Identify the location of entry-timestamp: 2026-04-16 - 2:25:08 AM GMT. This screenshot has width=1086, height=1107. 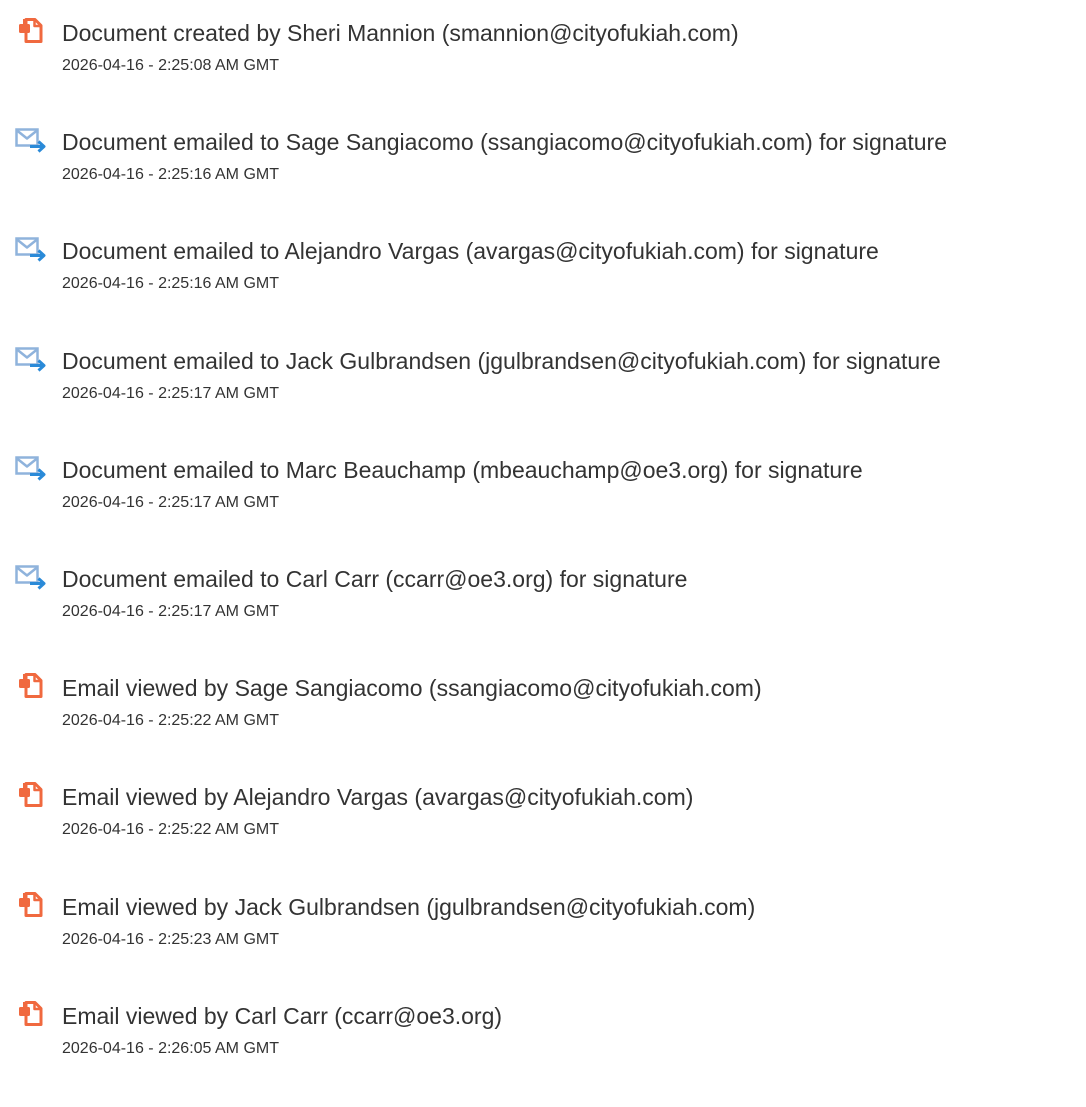
(170, 65).